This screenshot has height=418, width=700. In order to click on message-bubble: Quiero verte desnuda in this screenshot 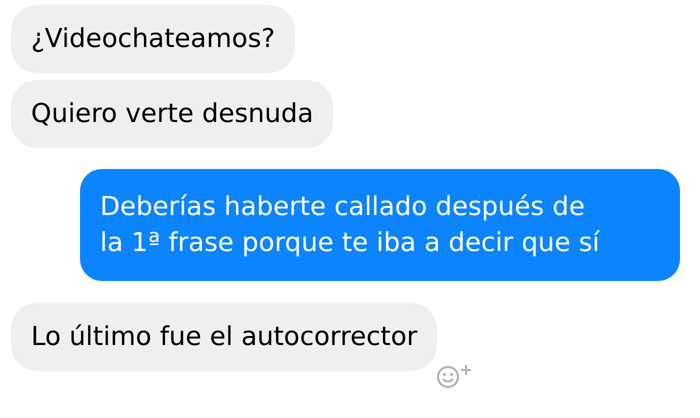, I will do `click(172, 114)`.